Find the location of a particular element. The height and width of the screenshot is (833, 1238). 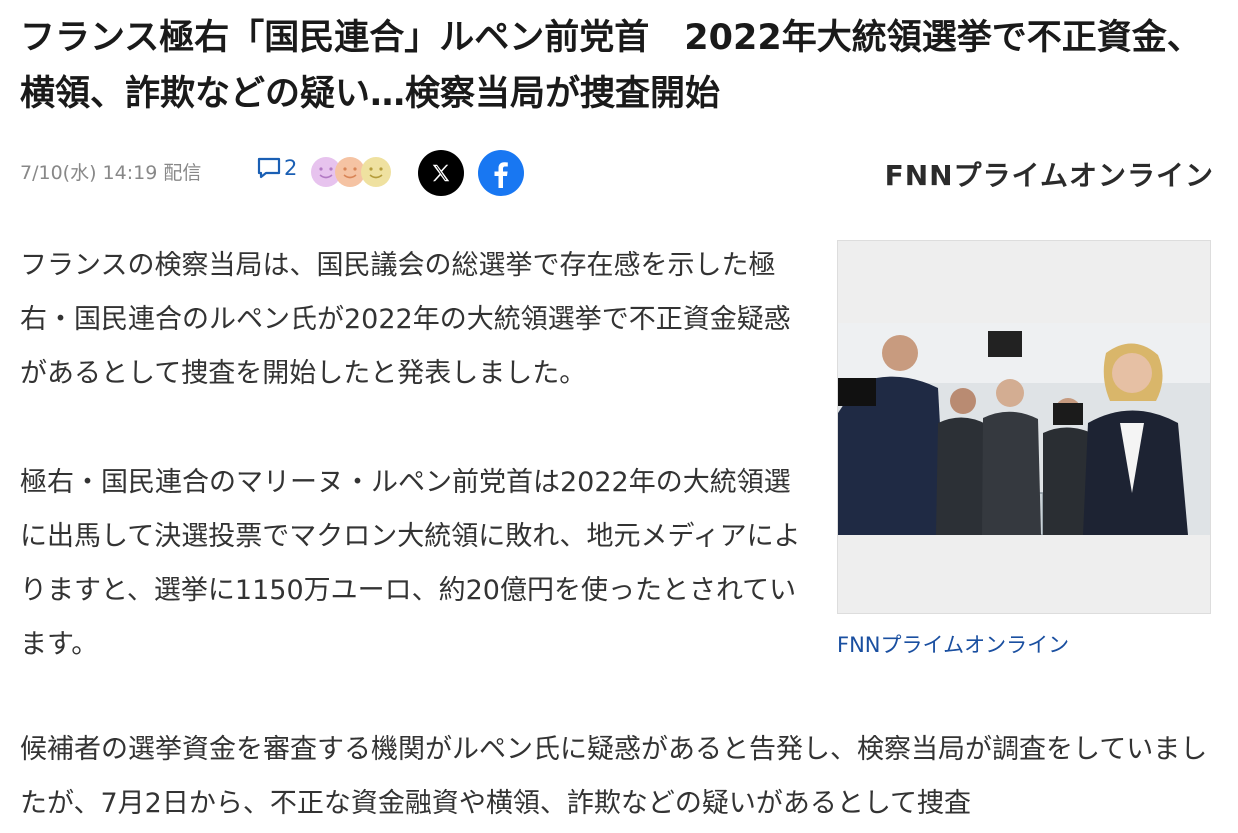

comment-count: 2 is located at coordinates (291, 168).